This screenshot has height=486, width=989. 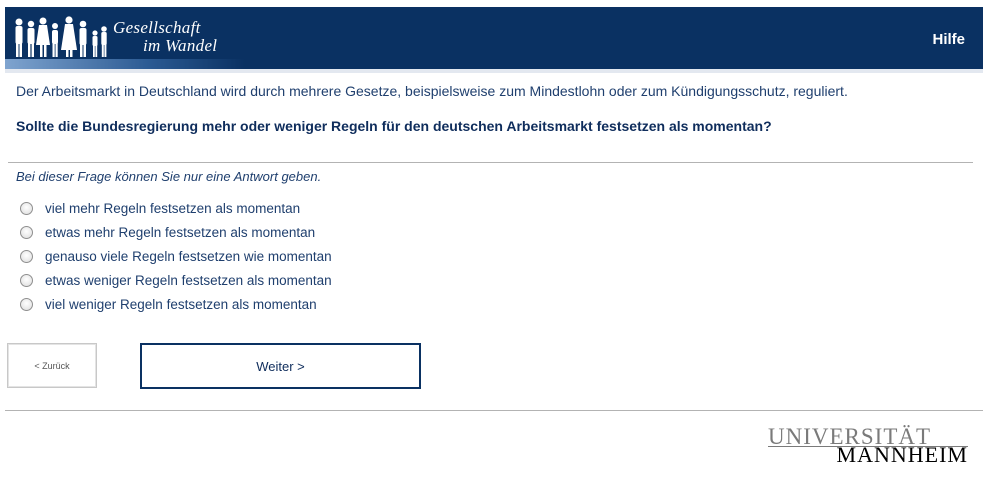 What do you see at coordinates (52, 365) in the screenshot?
I see `back-button: < Zurück` at bounding box center [52, 365].